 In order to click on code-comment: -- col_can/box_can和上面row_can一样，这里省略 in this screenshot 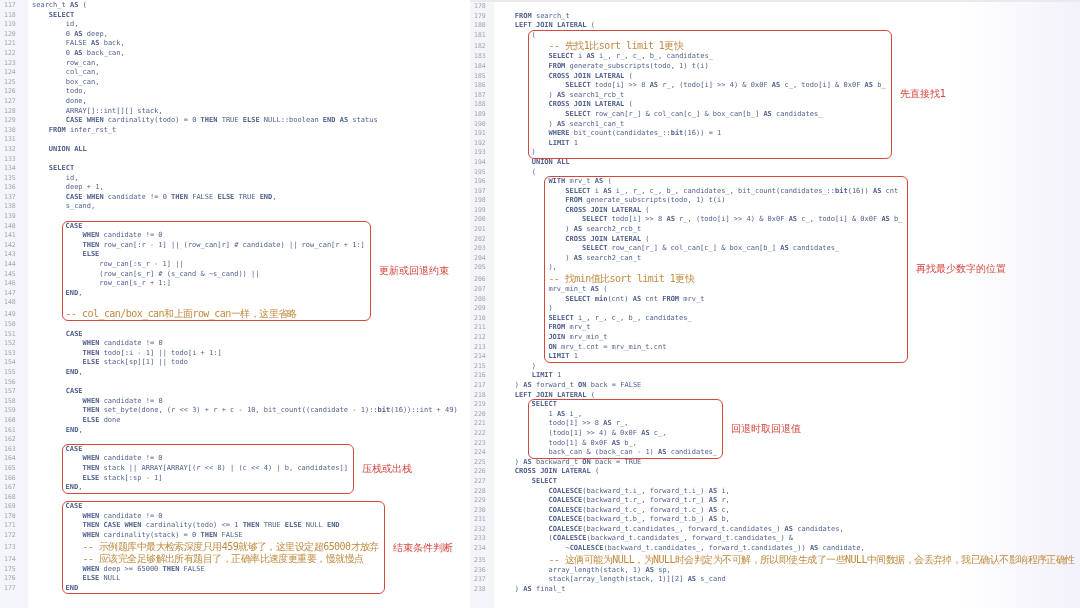, I will do `click(181, 313)`.